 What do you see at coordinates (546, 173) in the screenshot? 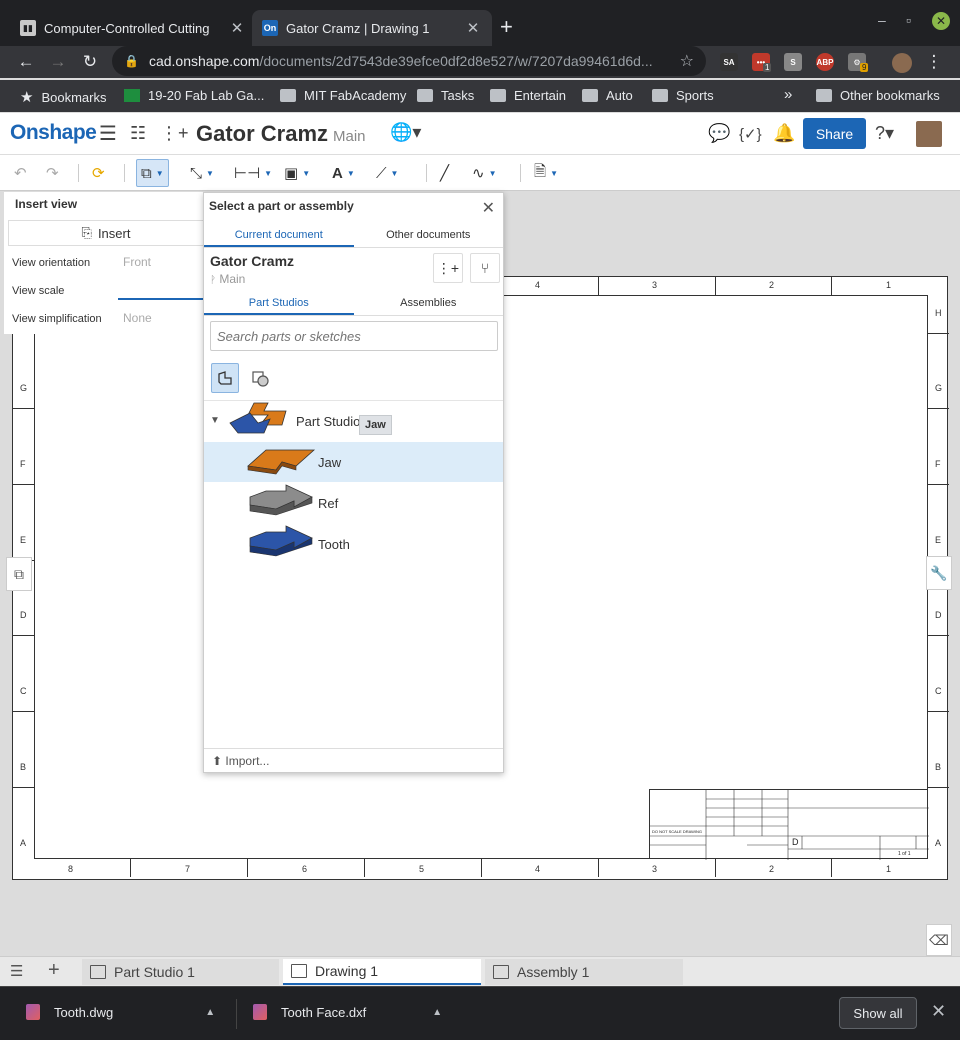
I see `dxf-export-tool: 🗎 ▼` at bounding box center [546, 173].